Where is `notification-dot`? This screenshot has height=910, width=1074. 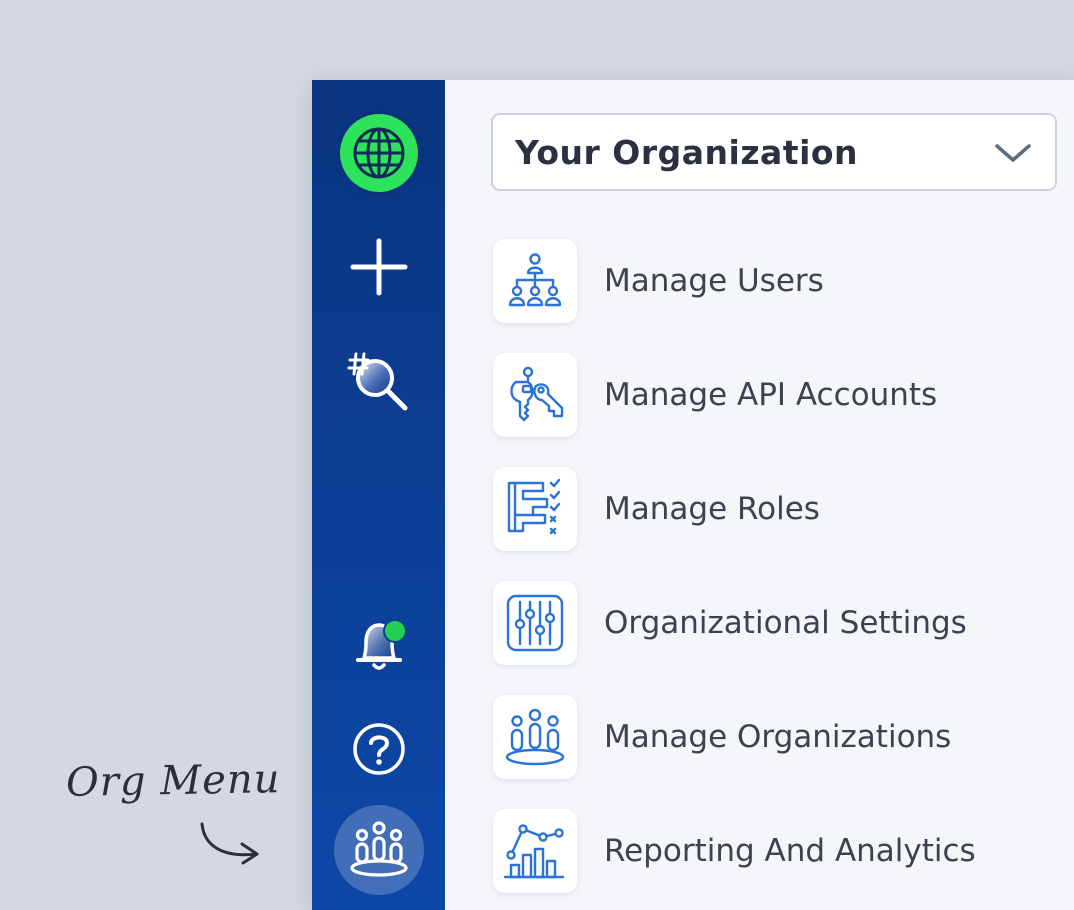 notification-dot is located at coordinates (394, 631).